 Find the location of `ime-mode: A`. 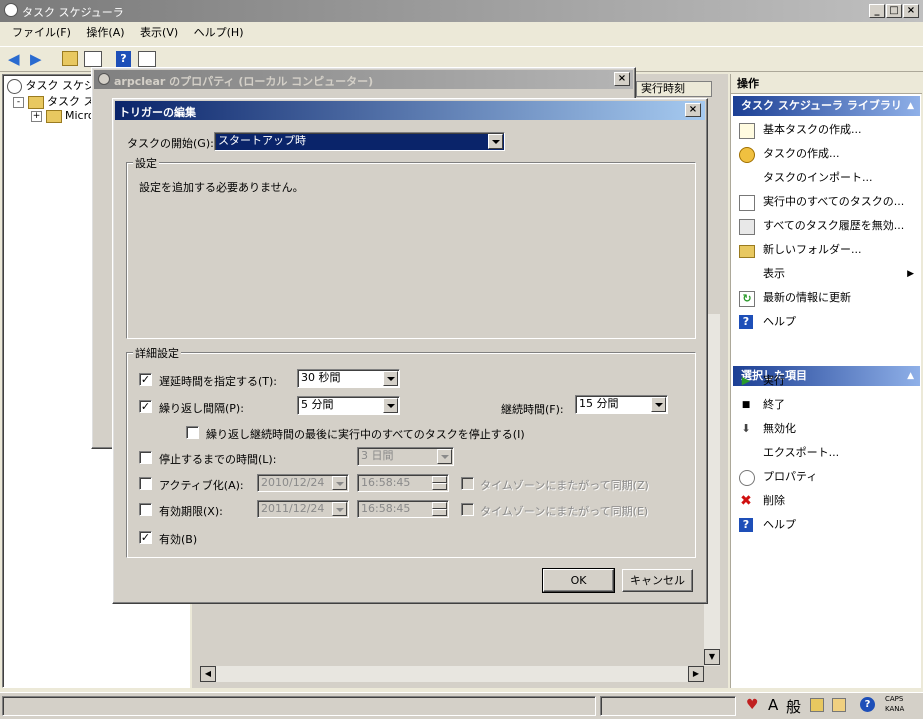

ime-mode: A is located at coordinates (773, 705).